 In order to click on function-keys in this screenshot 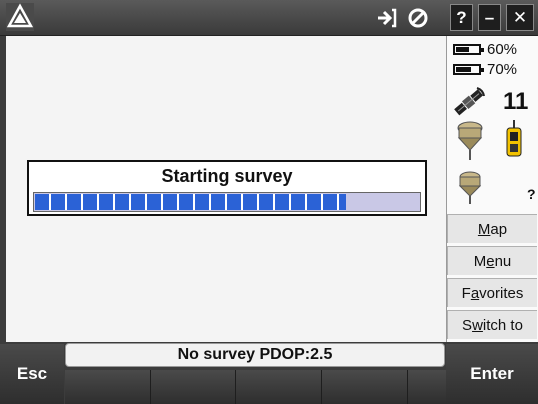, I will do `click(255, 387)`.